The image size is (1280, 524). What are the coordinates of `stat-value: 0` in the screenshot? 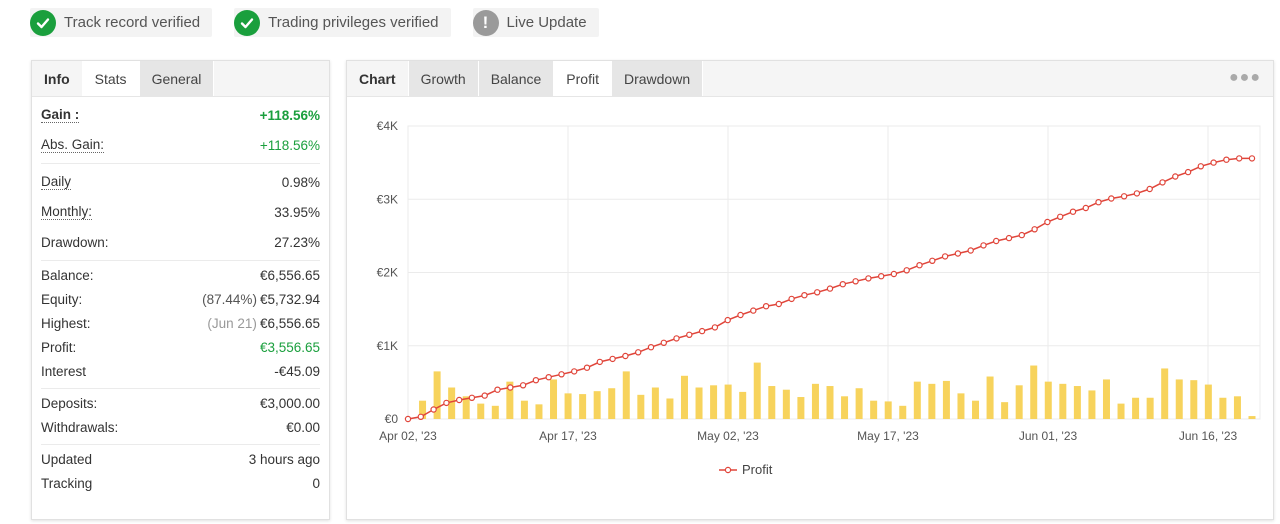 It's located at (316, 483).